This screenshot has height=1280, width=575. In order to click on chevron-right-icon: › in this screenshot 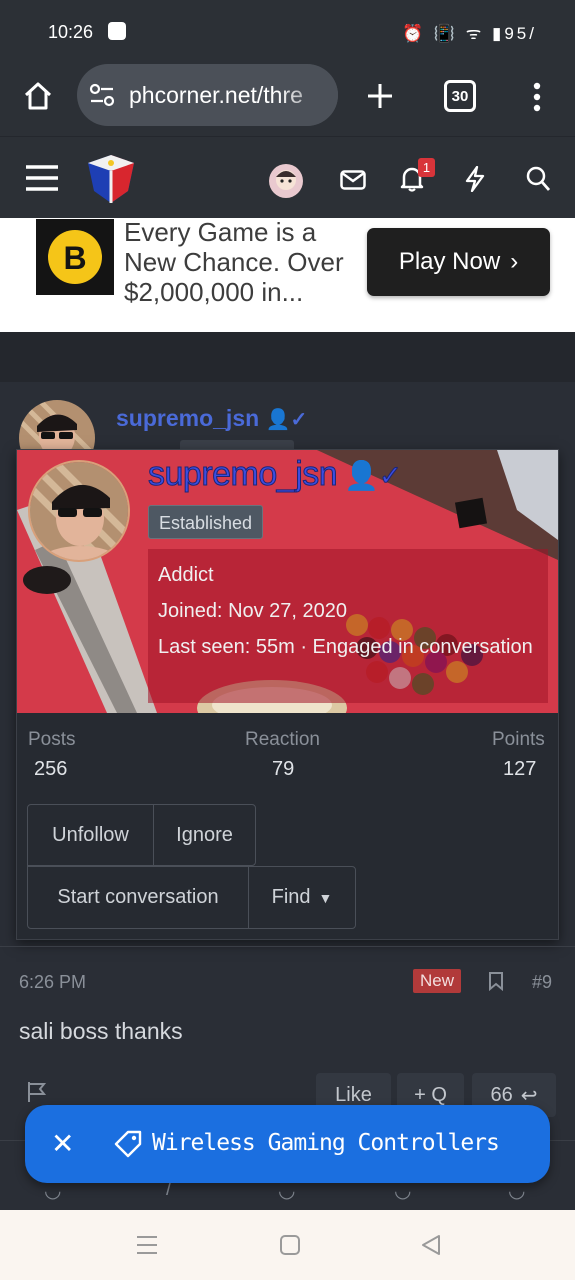, I will do `click(514, 261)`.